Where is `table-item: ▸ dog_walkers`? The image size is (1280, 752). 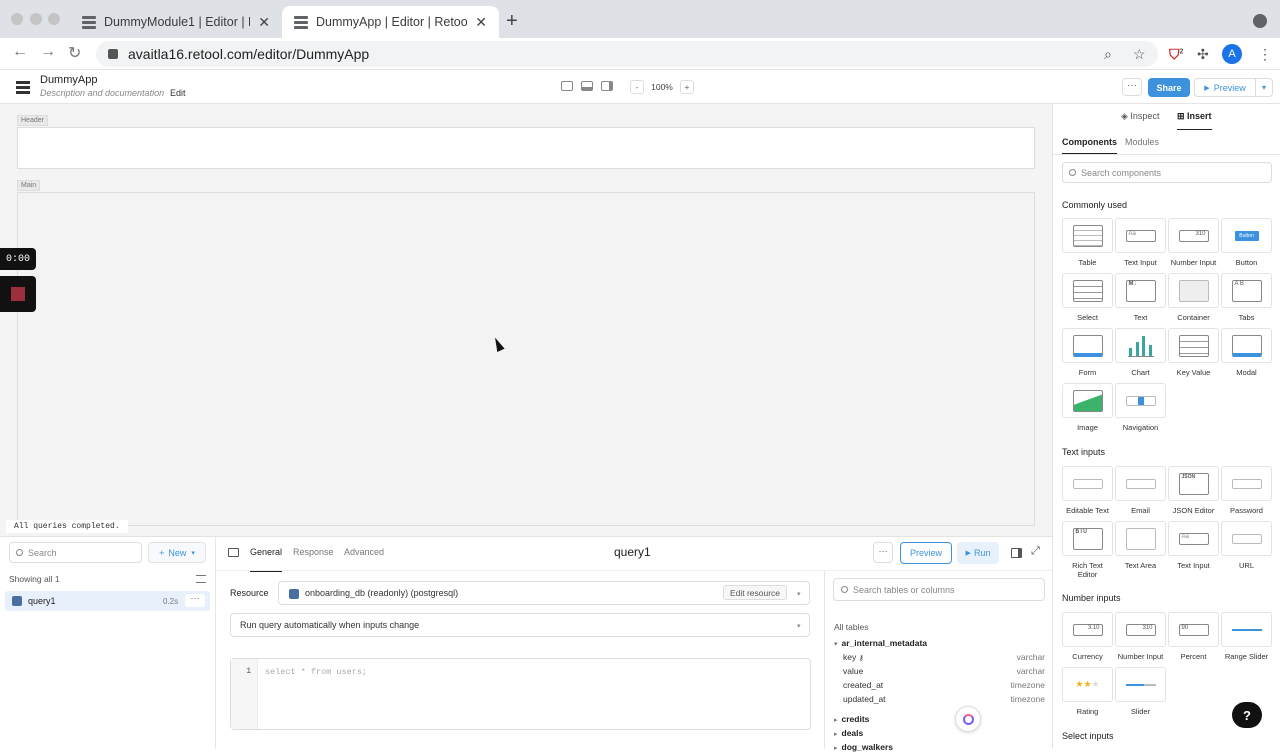
table-item: ▸ dog_walkers is located at coordinates (863, 747).